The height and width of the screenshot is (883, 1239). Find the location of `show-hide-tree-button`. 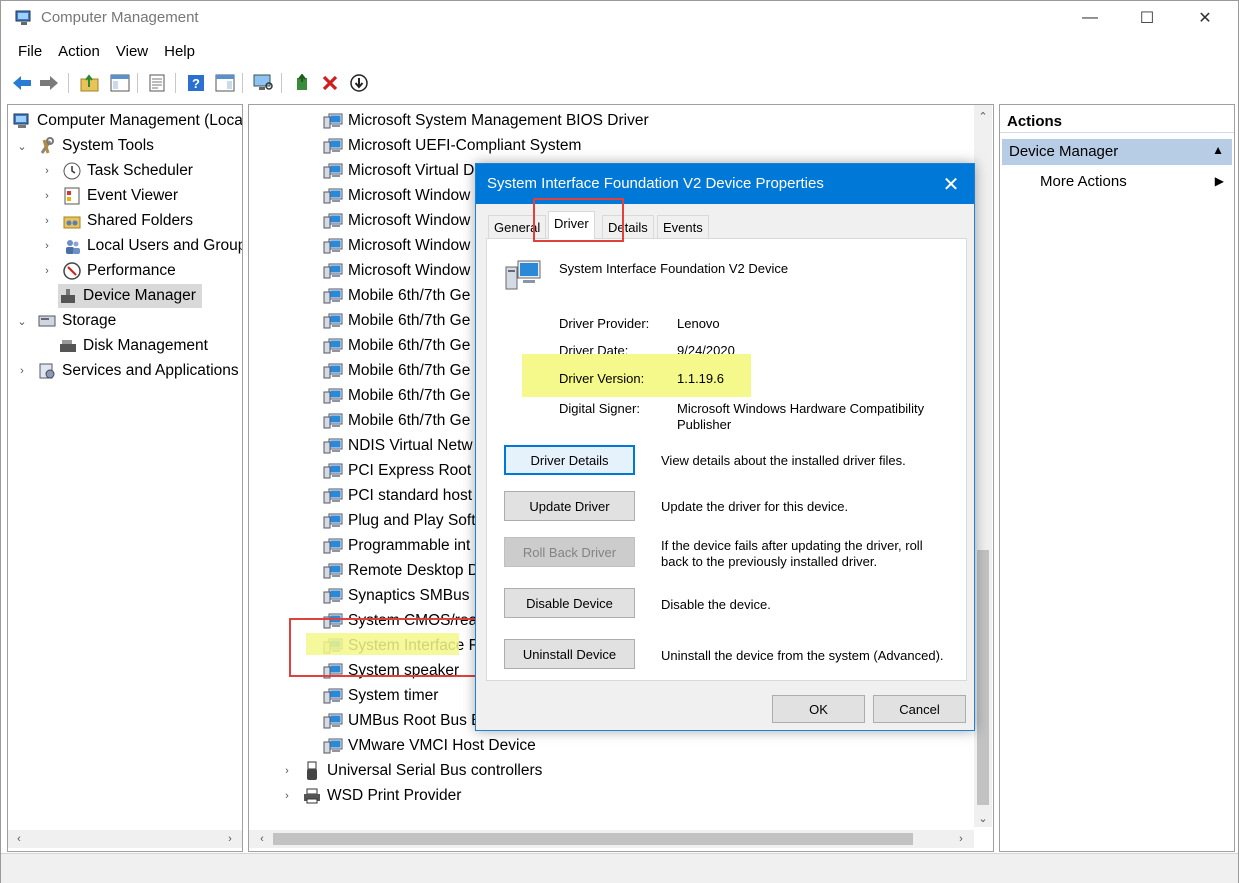

show-hide-tree-button is located at coordinates (120, 83).